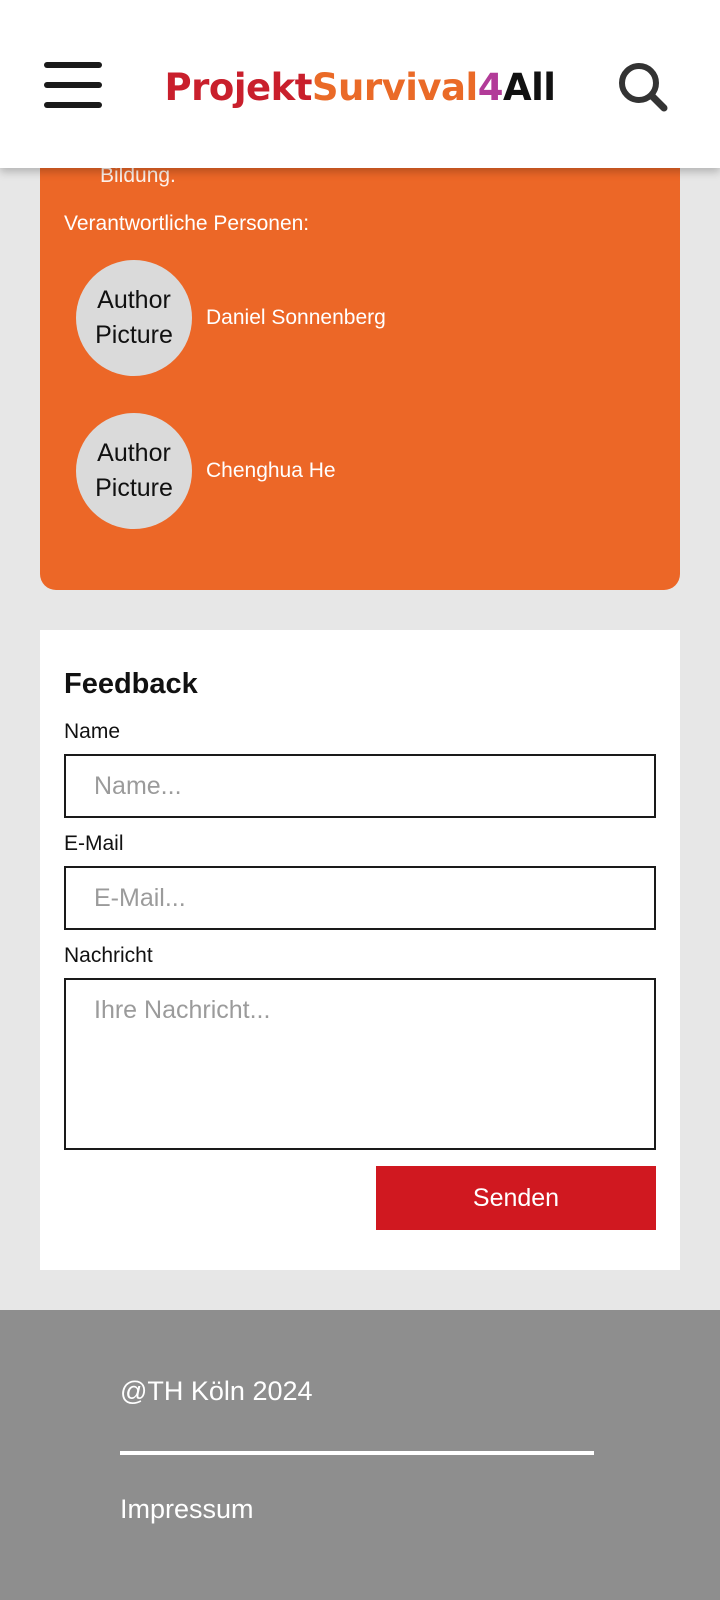  What do you see at coordinates (187, 223) in the screenshot?
I see `responsible-persons-label: Verantwortliche Personen:` at bounding box center [187, 223].